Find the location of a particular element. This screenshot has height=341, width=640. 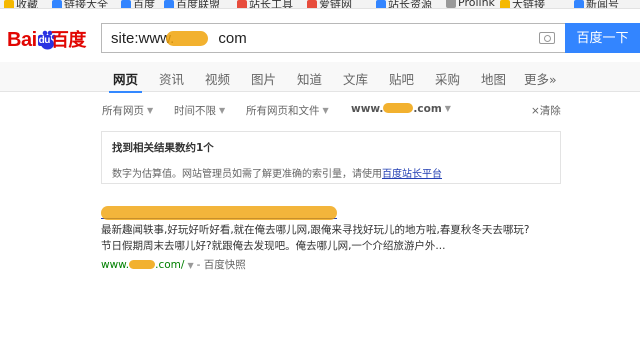

bookmark-item: 爱链网 is located at coordinates (329, 4).